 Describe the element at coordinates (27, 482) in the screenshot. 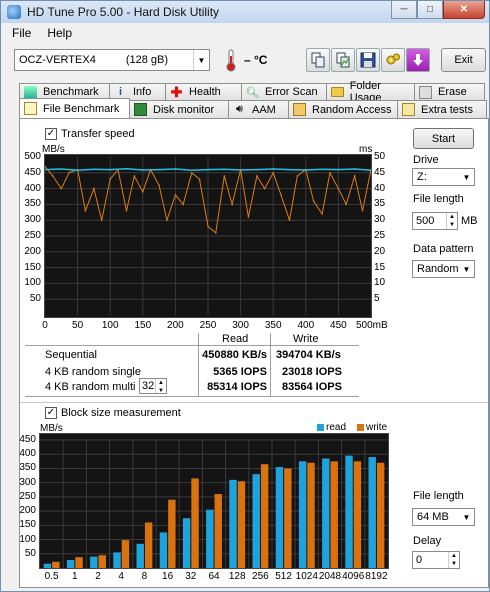

I see `block-y-tick: 300` at that location.